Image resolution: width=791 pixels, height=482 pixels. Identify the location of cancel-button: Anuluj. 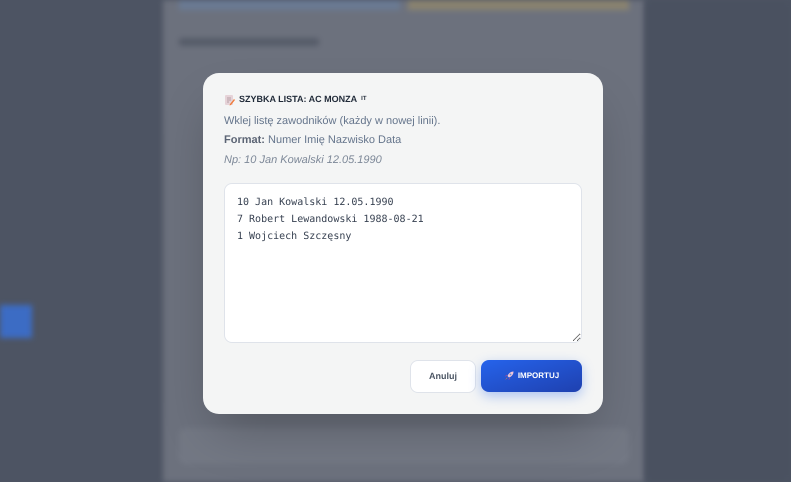
(443, 376).